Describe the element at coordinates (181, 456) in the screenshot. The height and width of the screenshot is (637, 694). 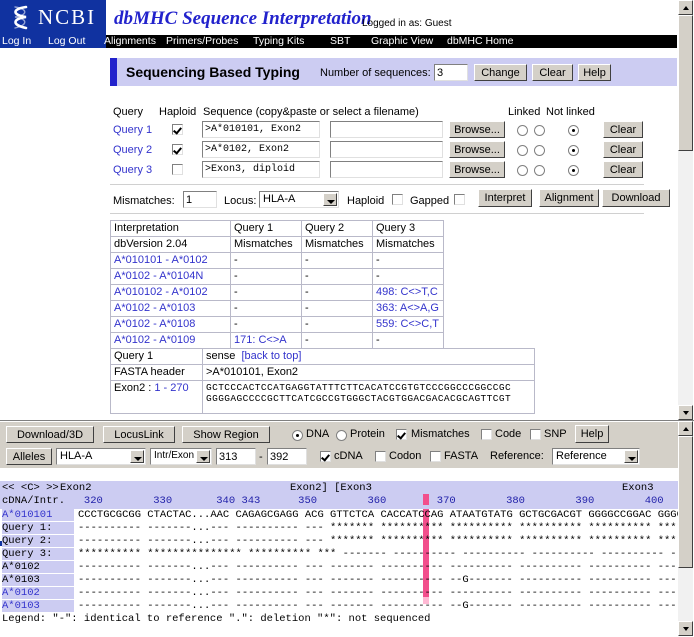
I see `region-type-select: Intr/Exon` at that location.